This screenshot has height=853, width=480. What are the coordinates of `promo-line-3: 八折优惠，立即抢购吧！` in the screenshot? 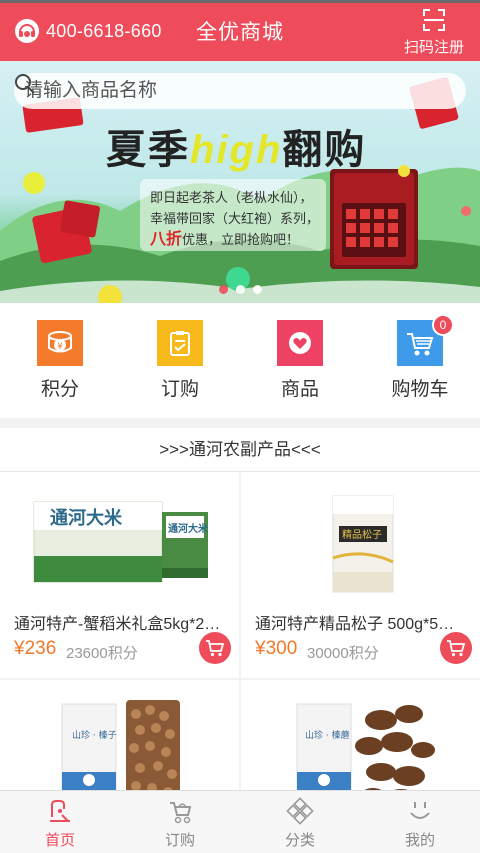 It's located at (237, 239).